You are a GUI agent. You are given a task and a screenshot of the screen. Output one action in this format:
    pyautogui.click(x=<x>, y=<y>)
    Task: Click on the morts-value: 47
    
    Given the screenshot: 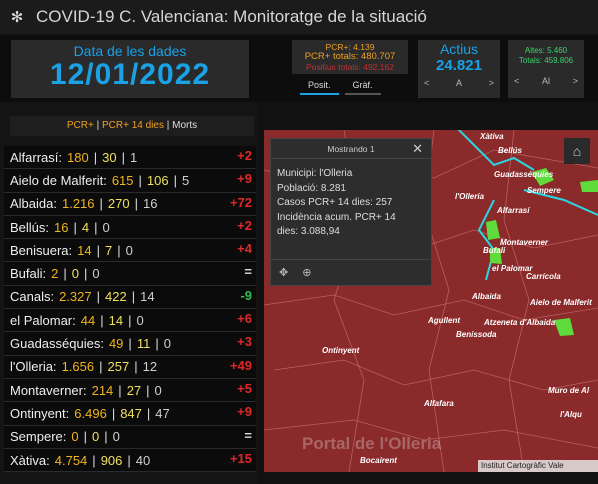 What is the action you would take?
    pyautogui.click(x=162, y=413)
    